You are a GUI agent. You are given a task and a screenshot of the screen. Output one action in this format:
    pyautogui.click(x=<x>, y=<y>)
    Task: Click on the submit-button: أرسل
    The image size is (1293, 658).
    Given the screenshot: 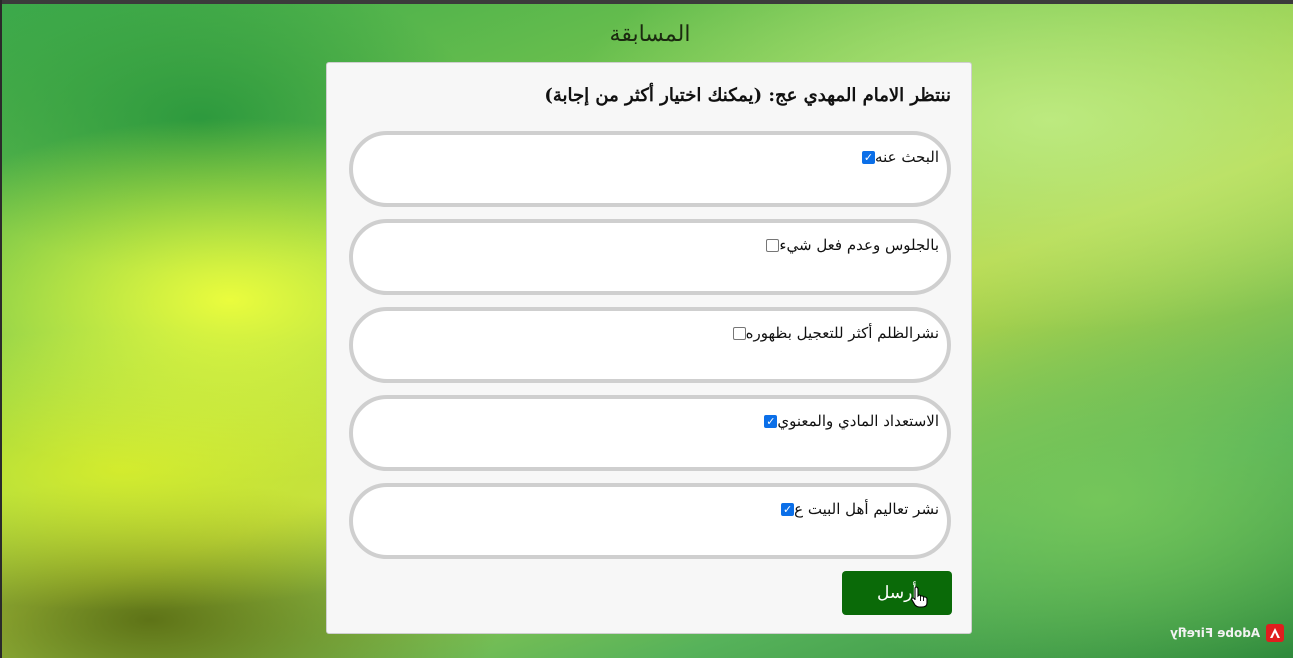 What is the action you would take?
    pyautogui.click(x=897, y=593)
    